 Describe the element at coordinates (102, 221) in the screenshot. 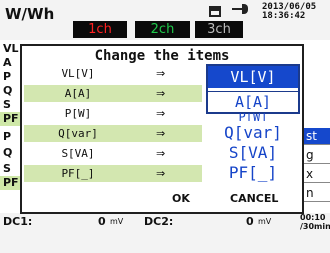

I see `dc1-value: 0` at that location.